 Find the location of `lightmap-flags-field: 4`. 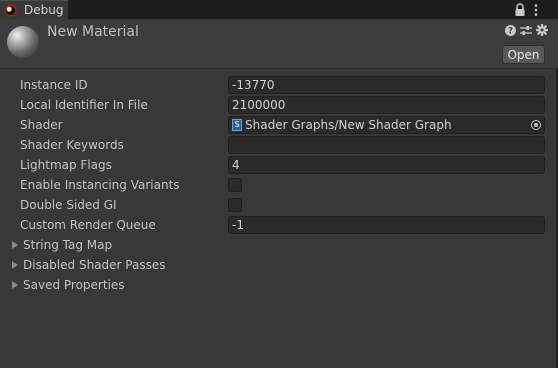

lightmap-flags-field: 4 is located at coordinates (386, 165).